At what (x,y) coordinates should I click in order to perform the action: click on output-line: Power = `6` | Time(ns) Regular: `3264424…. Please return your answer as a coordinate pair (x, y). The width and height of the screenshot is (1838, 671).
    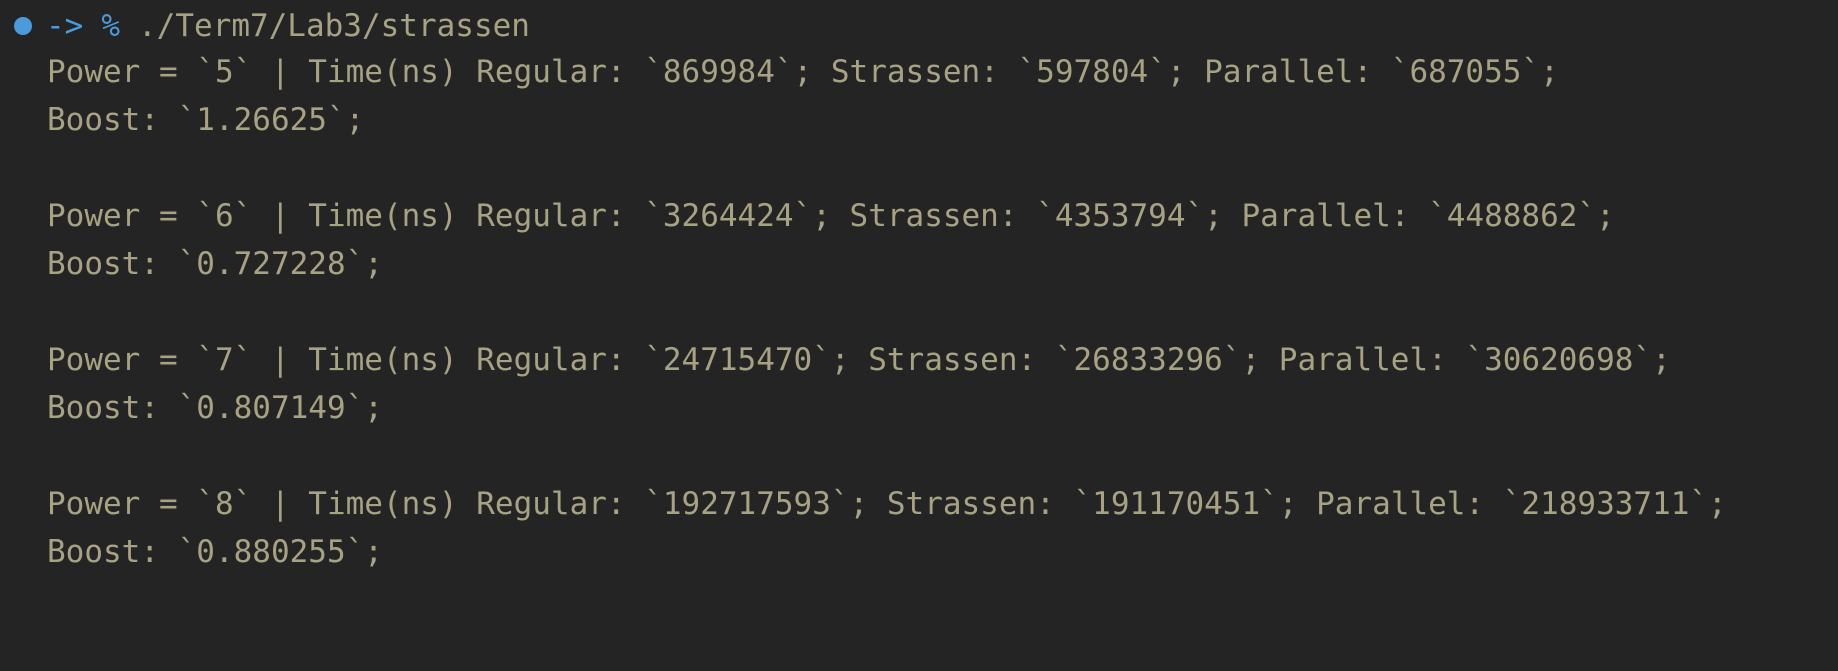
    Looking at the image, I should click on (831, 216).